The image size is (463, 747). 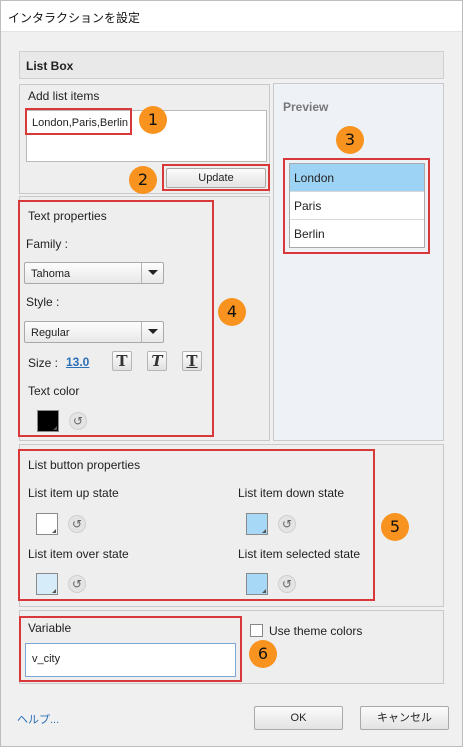 I want to click on underline-icon: T, so click(x=192, y=361).